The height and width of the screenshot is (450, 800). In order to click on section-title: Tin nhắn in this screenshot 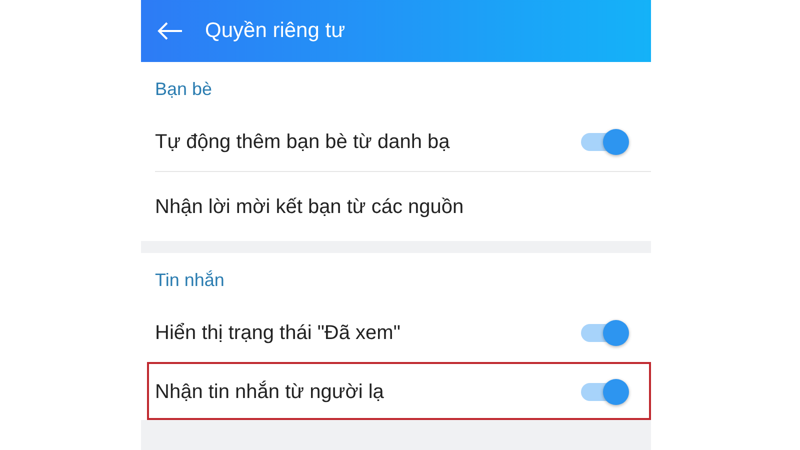, I will do `click(190, 280)`.